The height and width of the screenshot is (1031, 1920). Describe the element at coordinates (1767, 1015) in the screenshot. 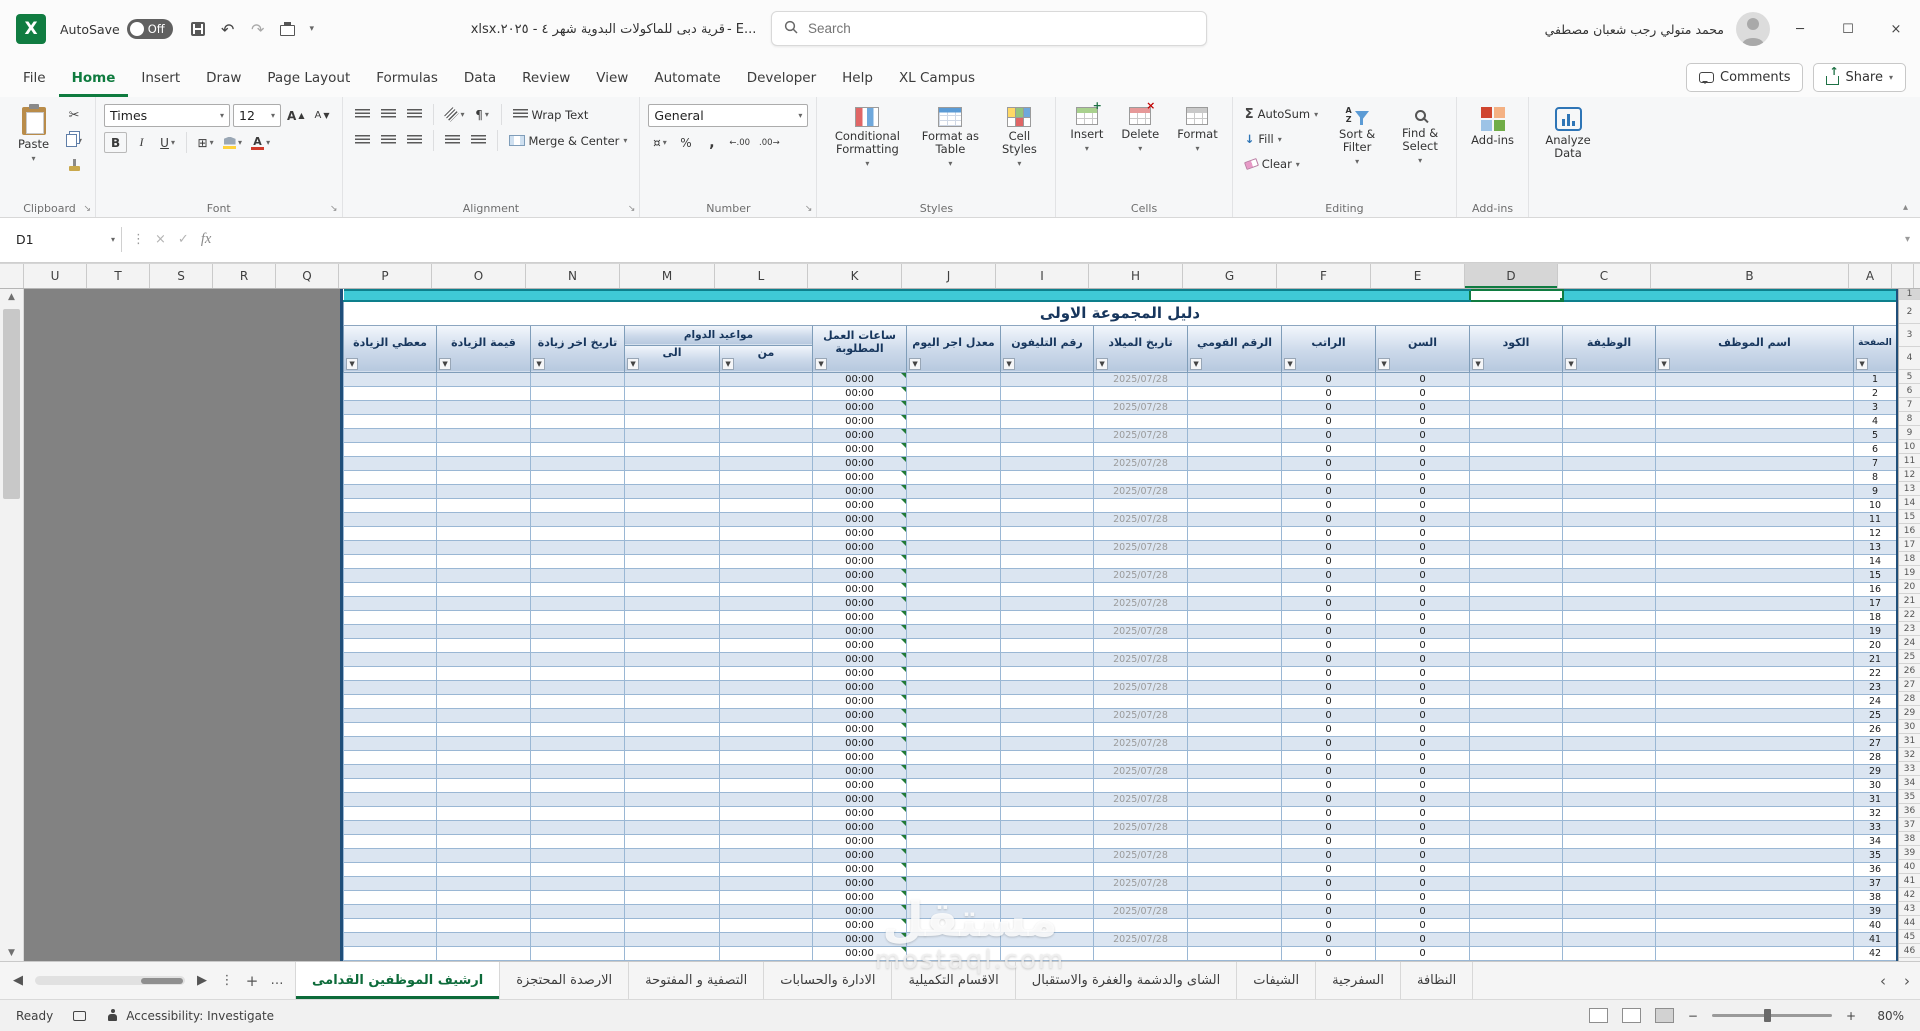

I see `zoom-slider-thumb` at that location.